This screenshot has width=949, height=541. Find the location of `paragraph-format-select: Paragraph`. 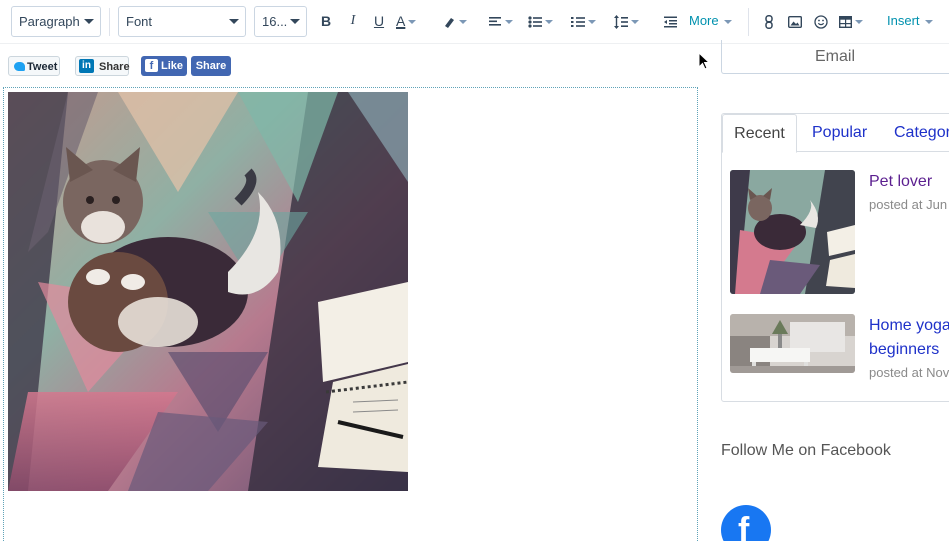

paragraph-format-select: Paragraph is located at coordinates (56, 21).